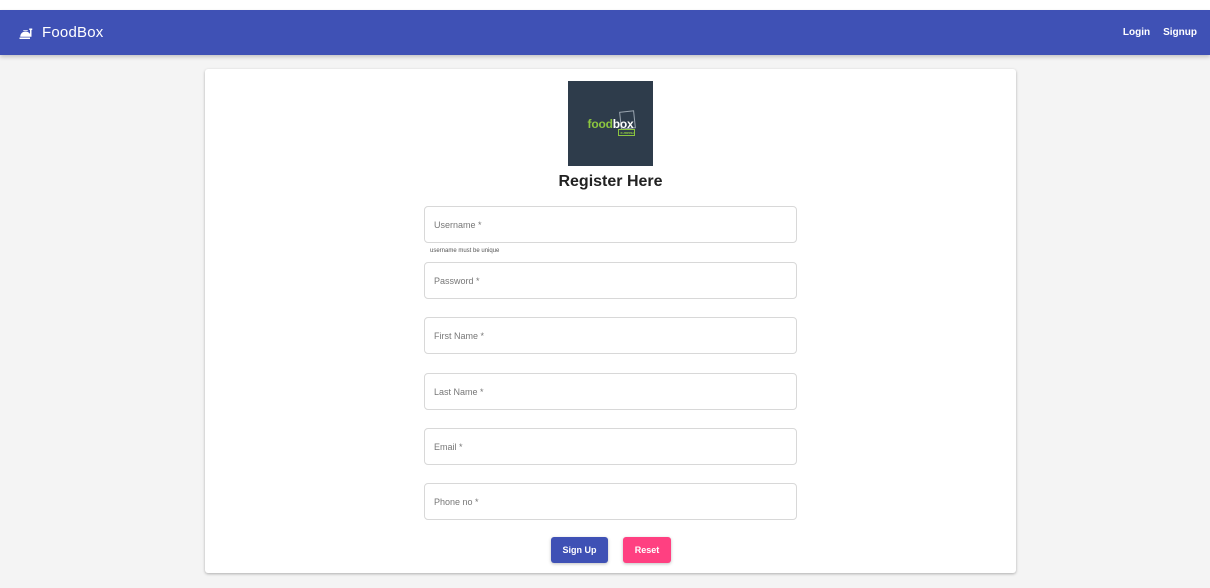 This screenshot has width=1210, height=588. I want to click on sign-up-button: Sign Up, so click(579, 550).